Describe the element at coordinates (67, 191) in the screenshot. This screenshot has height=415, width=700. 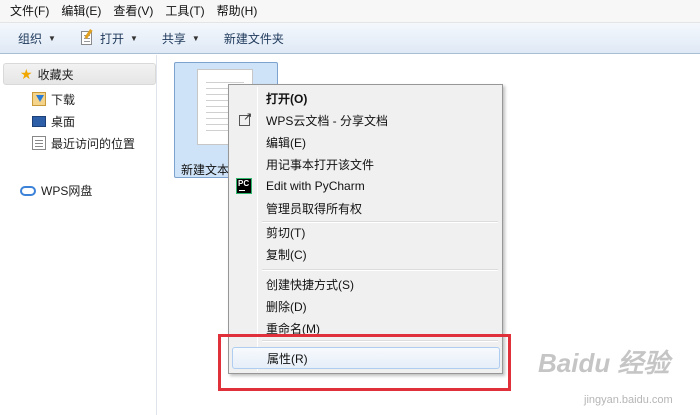
I see `wps-drive-label: WPS网盘` at that location.